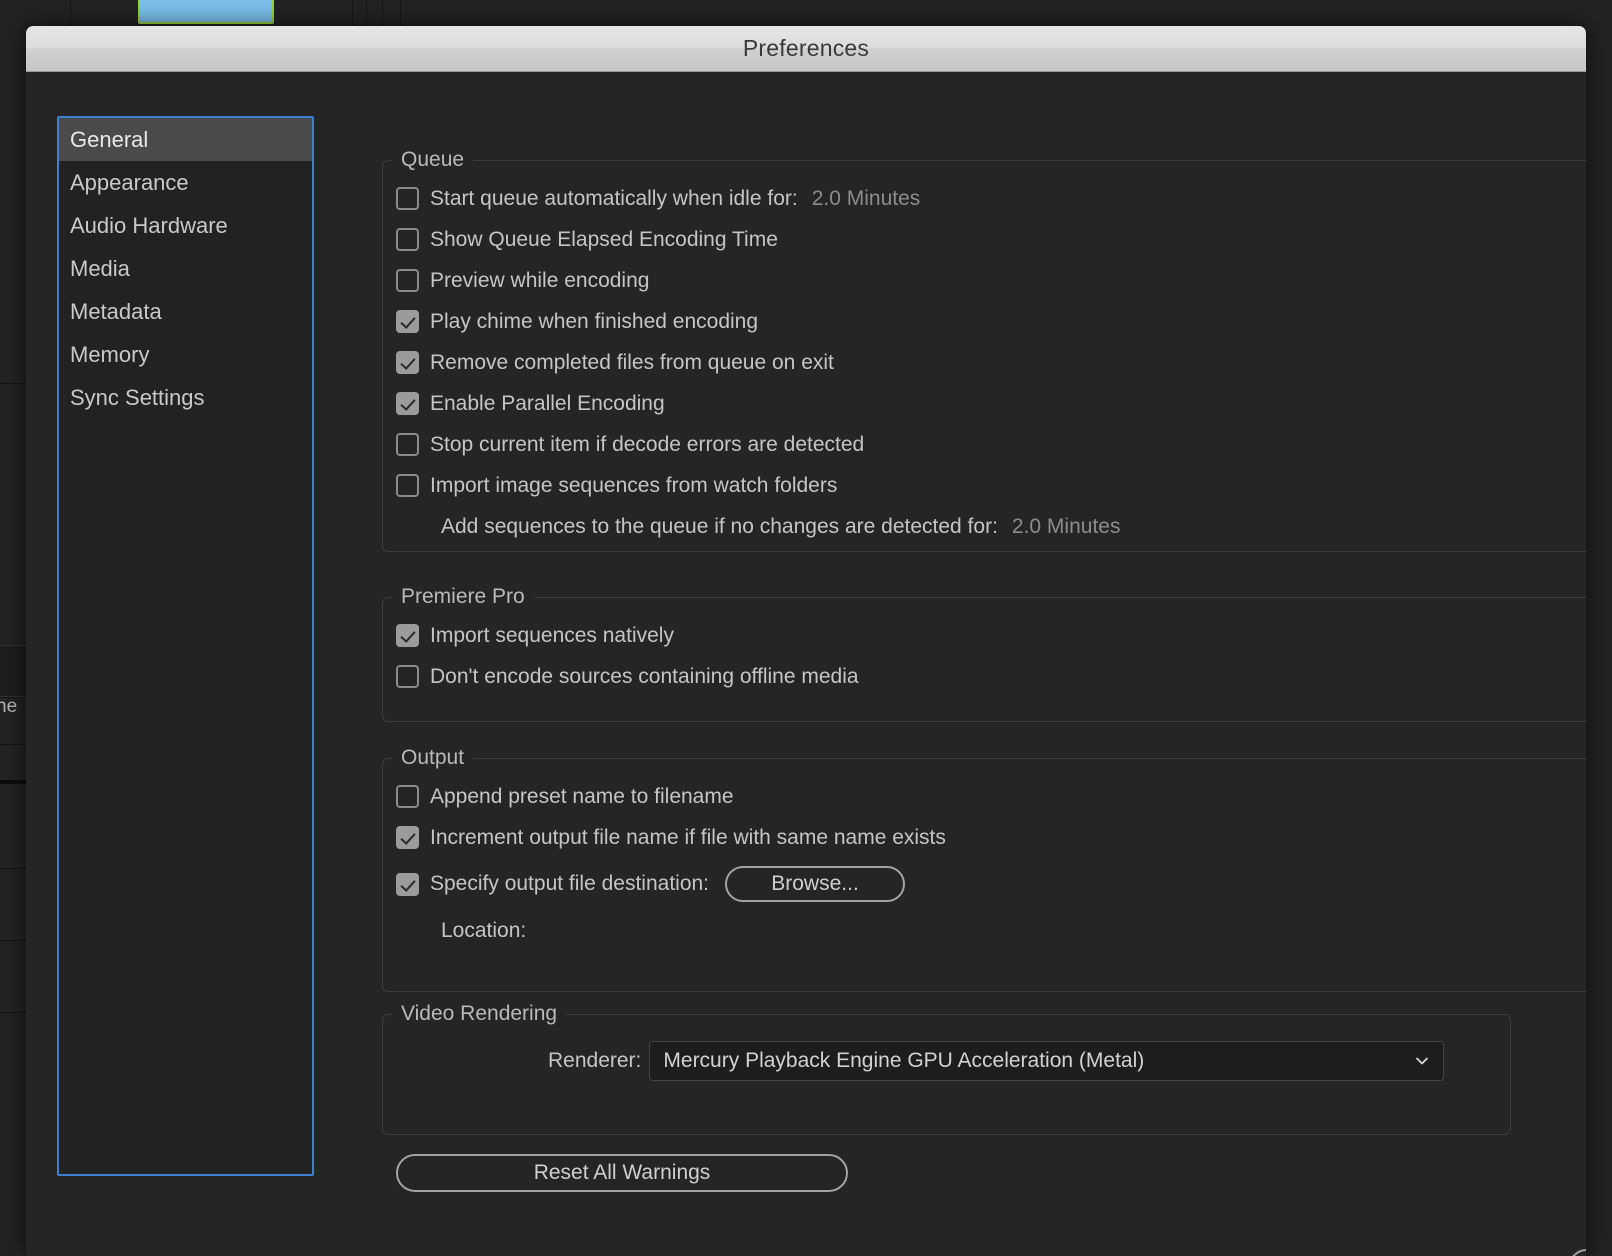 The width and height of the screenshot is (1612, 1256). I want to click on chevron-down-icon, so click(1422, 1061).